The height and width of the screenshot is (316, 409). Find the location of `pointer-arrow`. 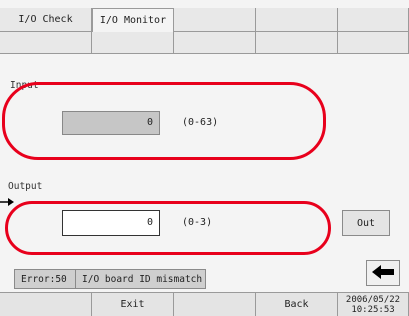

pointer-arrow is located at coordinates (7, 202).